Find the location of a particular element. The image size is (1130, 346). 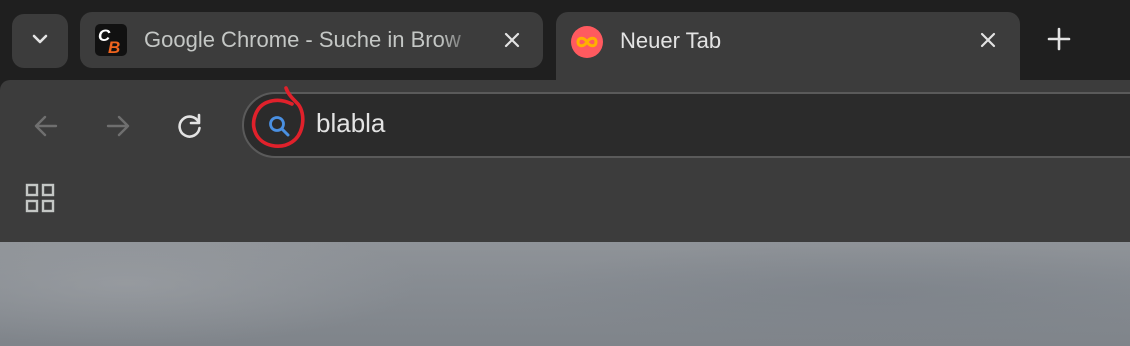

new-tab-button is located at coordinates (1059, 41).